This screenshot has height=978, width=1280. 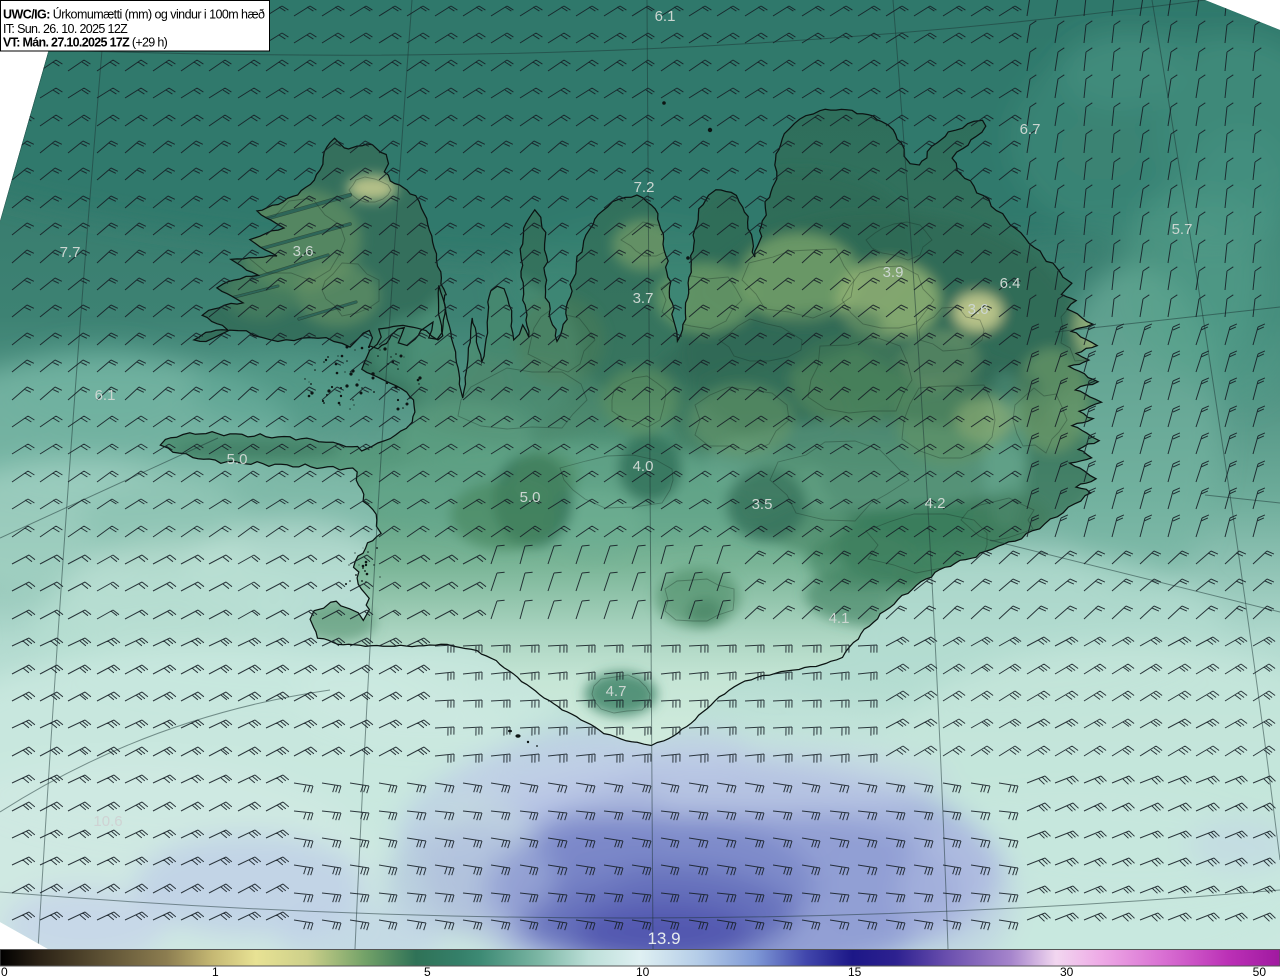 I want to click on svg-text: 6.7, so click(x=1030, y=129).